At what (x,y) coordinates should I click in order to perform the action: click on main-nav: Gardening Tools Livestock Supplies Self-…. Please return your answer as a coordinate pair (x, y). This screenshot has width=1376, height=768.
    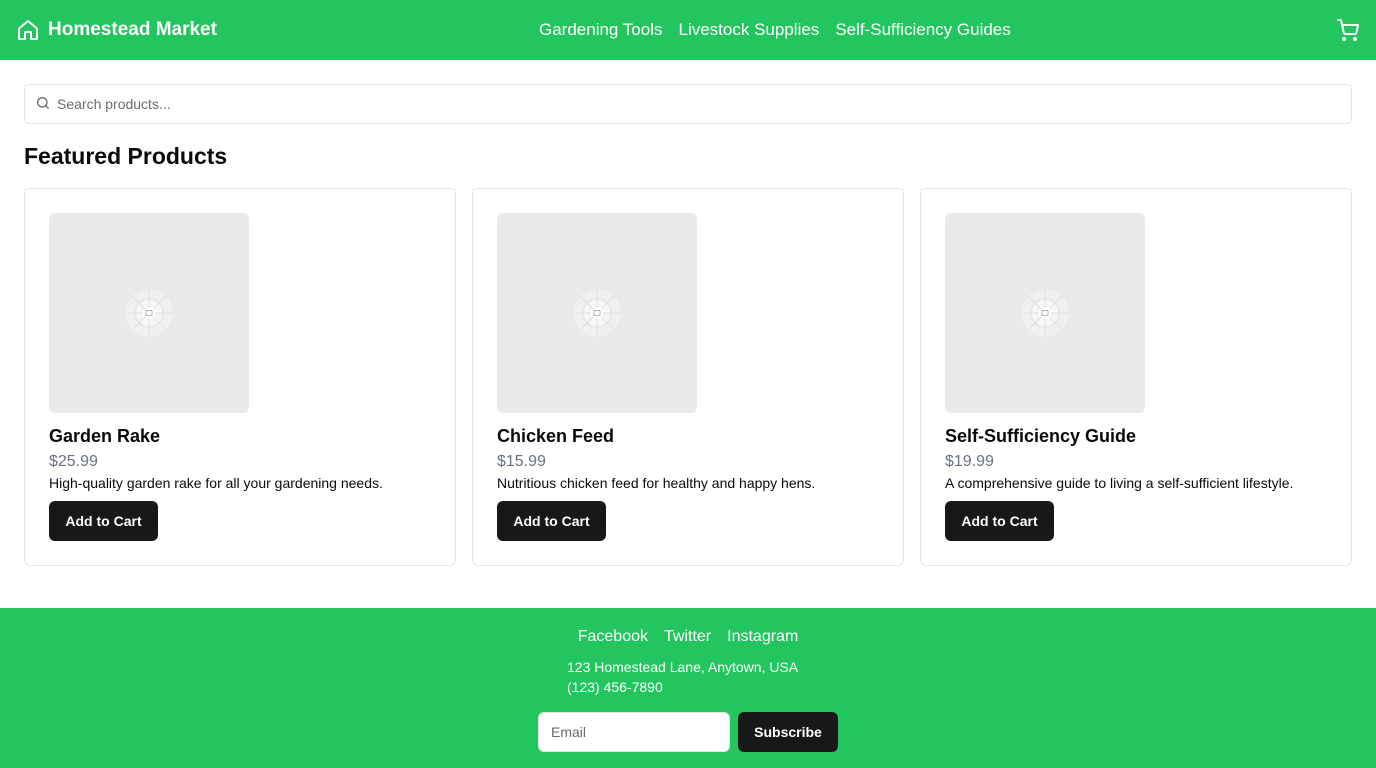
    Looking at the image, I should click on (775, 30).